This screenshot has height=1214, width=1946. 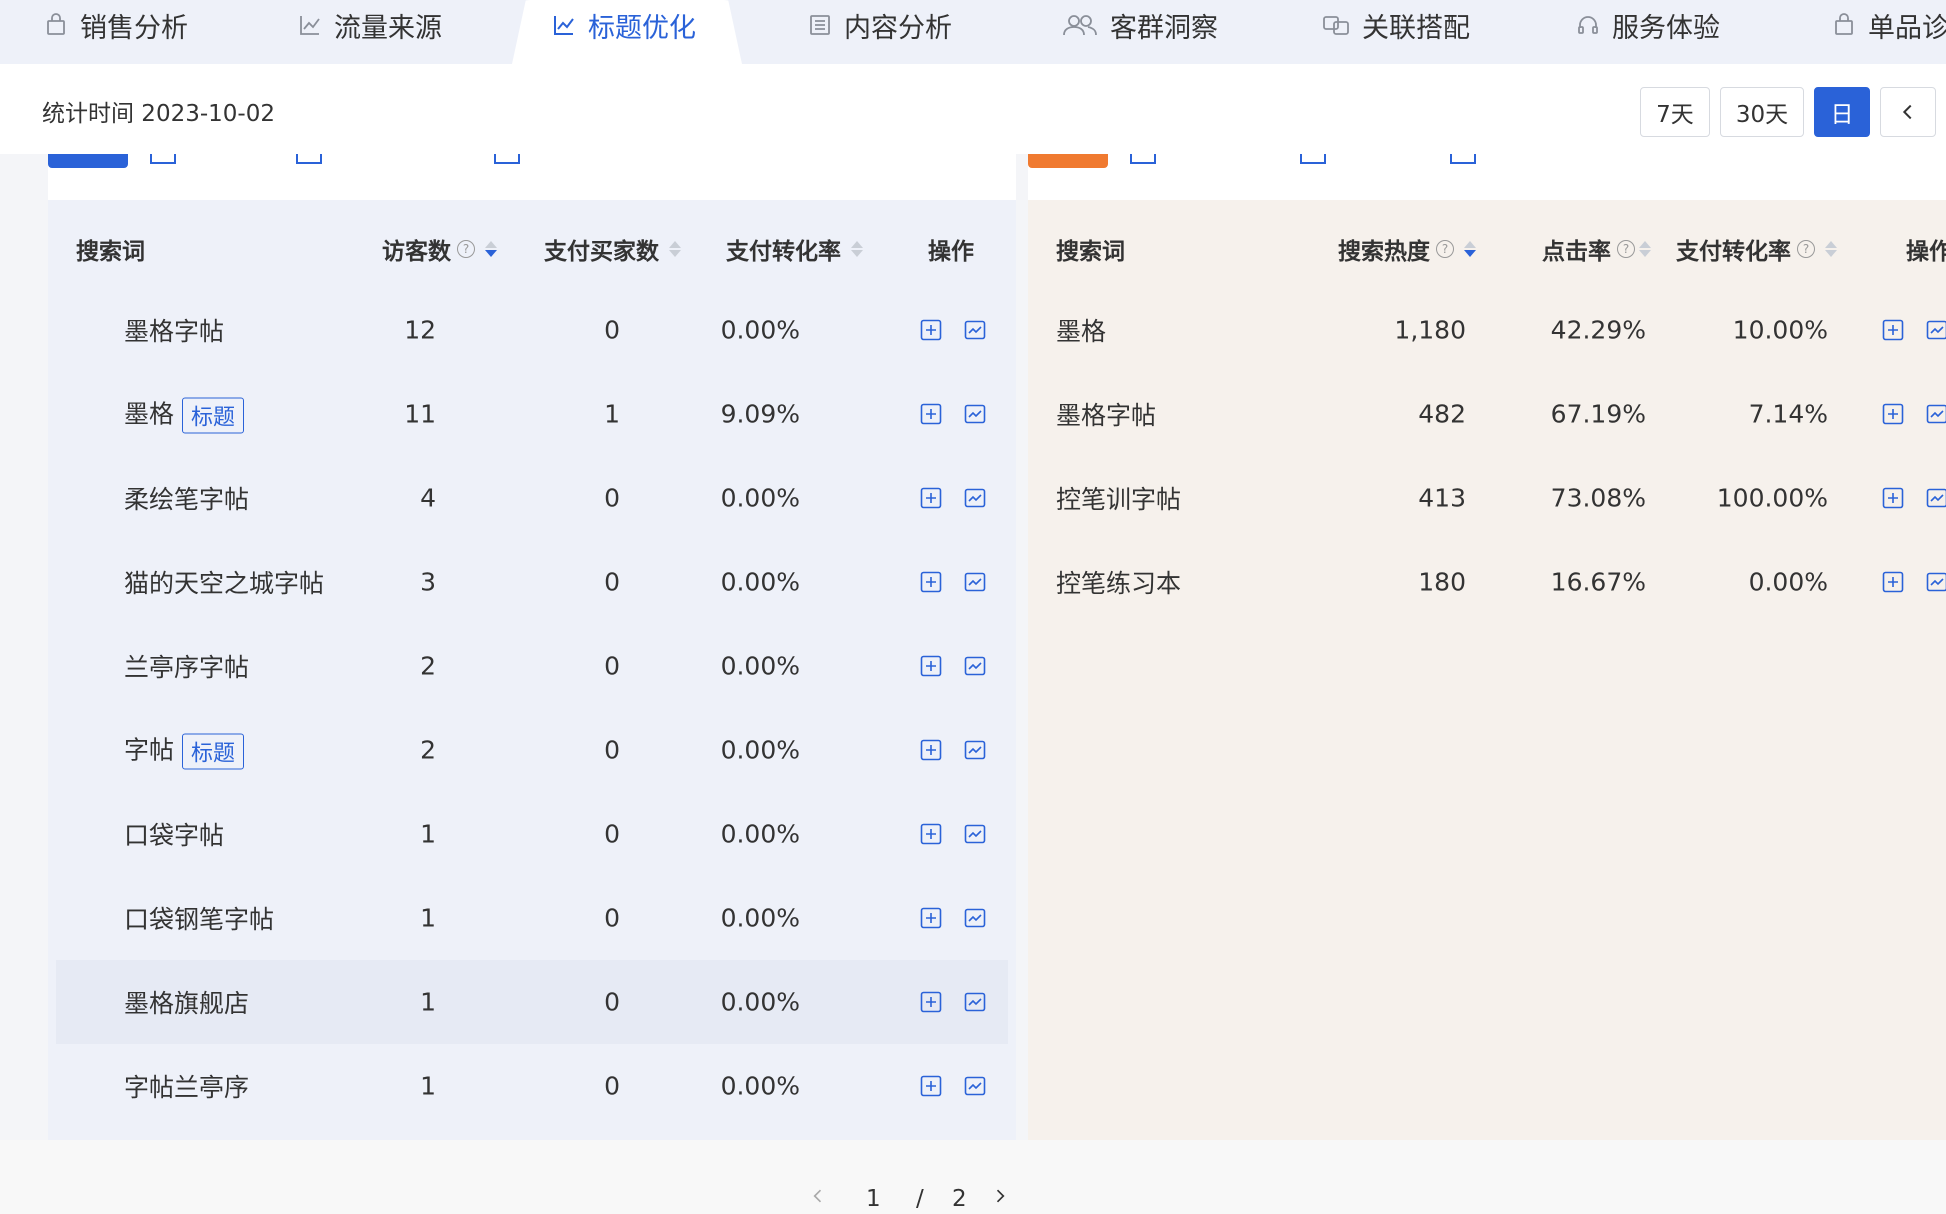 What do you see at coordinates (116, 25) in the screenshot?
I see `tab-sales-analysis: 销售分析` at bounding box center [116, 25].